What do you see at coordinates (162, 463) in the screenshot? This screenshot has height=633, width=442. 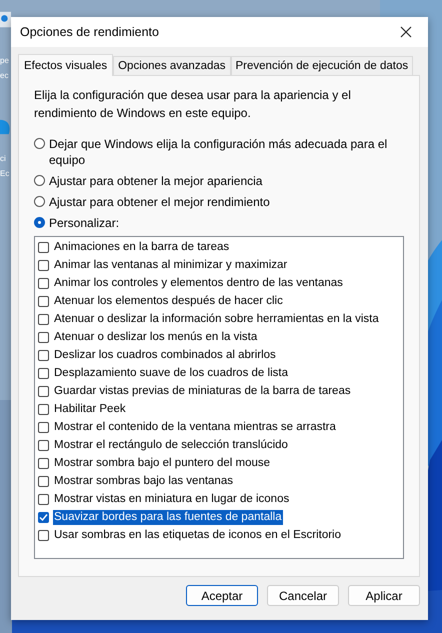 I see `list-item: Mostrar sombra bajo el puntero del mouse` at bounding box center [162, 463].